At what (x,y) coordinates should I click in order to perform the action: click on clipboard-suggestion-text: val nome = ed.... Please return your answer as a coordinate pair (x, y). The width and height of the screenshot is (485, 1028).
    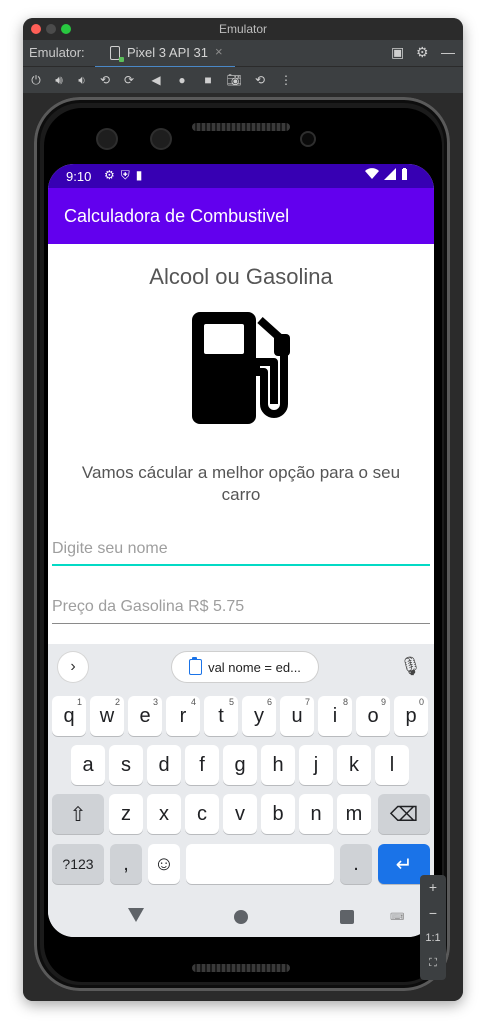
    Looking at the image, I should click on (254, 667).